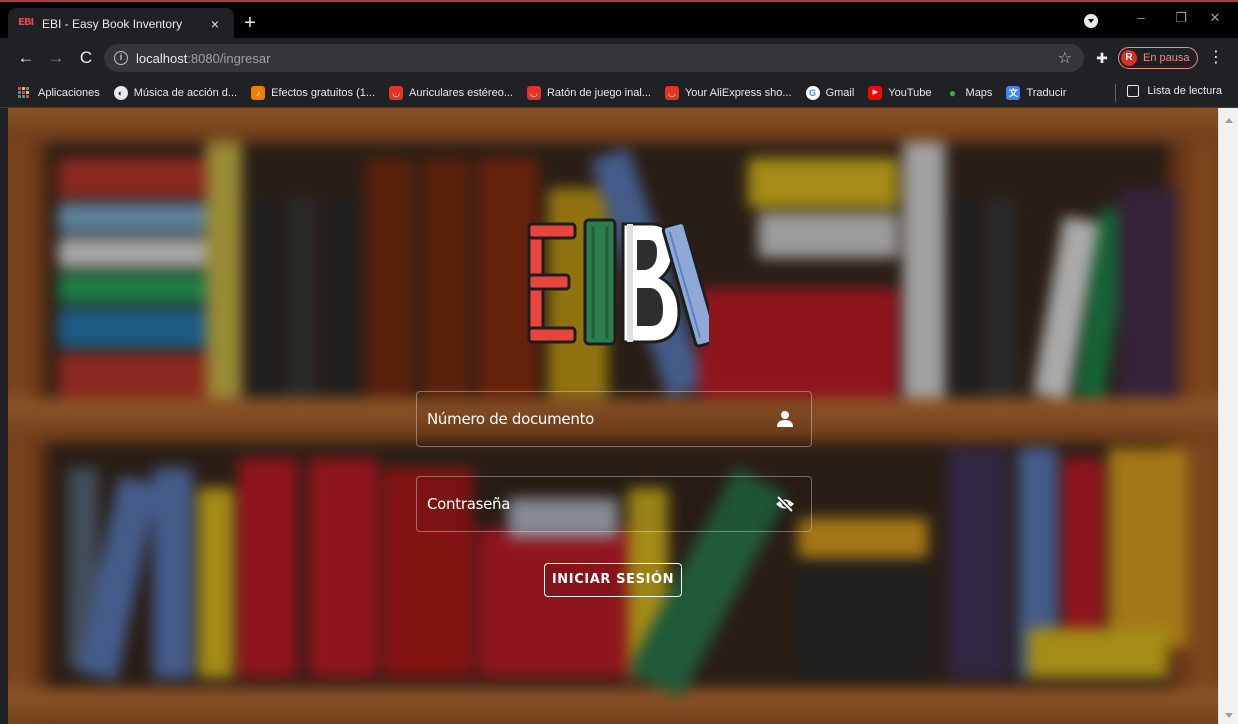 The width and height of the screenshot is (1238, 724). Describe the element at coordinates (952, 92) in the screenshot. I see `maps-icon: ●` at that location.